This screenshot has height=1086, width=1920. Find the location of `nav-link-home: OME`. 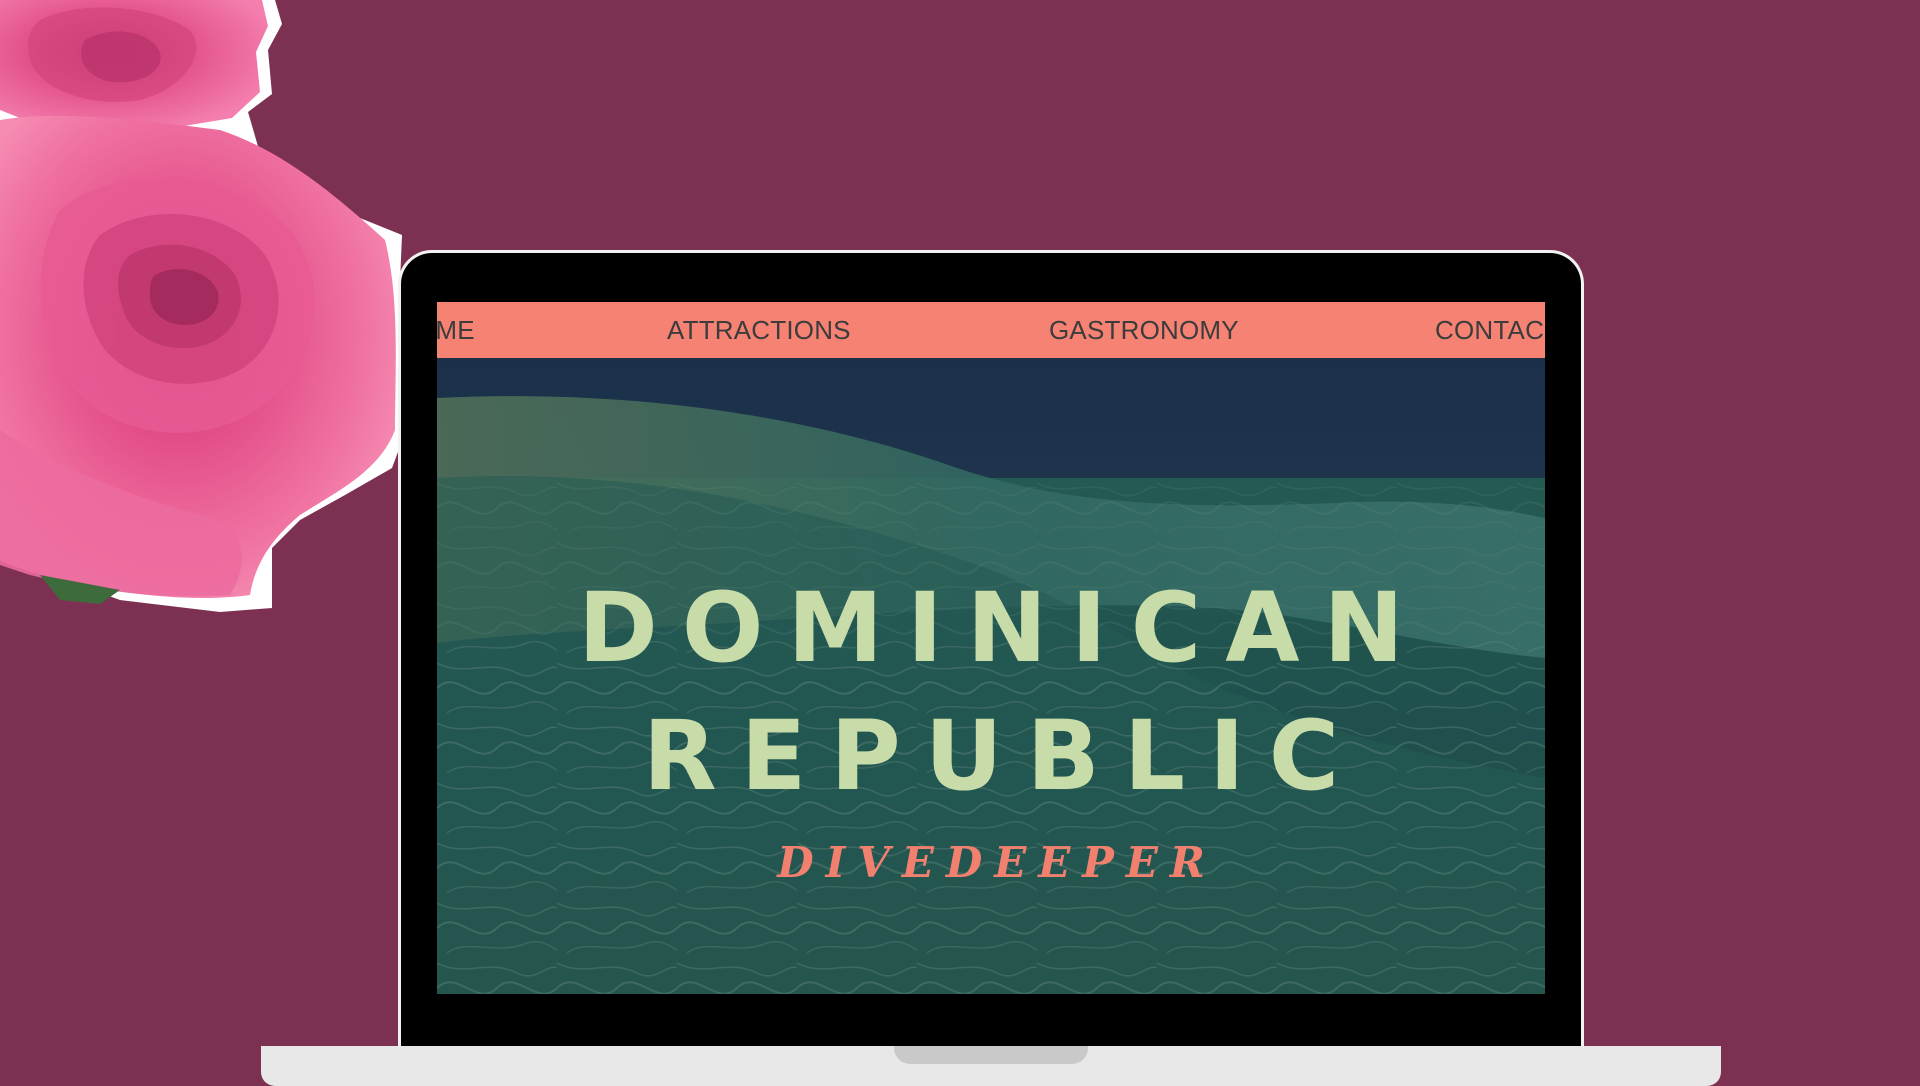

nav-link-home: OME is located at coordinates (456, 330).